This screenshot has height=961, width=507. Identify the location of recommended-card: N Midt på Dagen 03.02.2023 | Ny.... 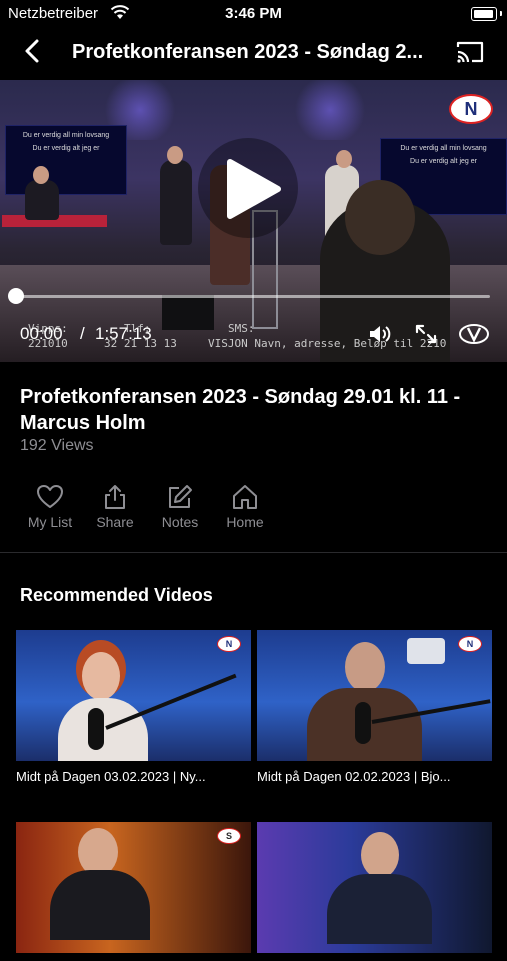
(133, 707).